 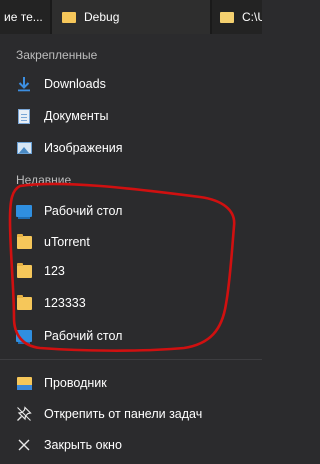 I want to click on pinned-item-label: Документы, so click(x=76, y=116).